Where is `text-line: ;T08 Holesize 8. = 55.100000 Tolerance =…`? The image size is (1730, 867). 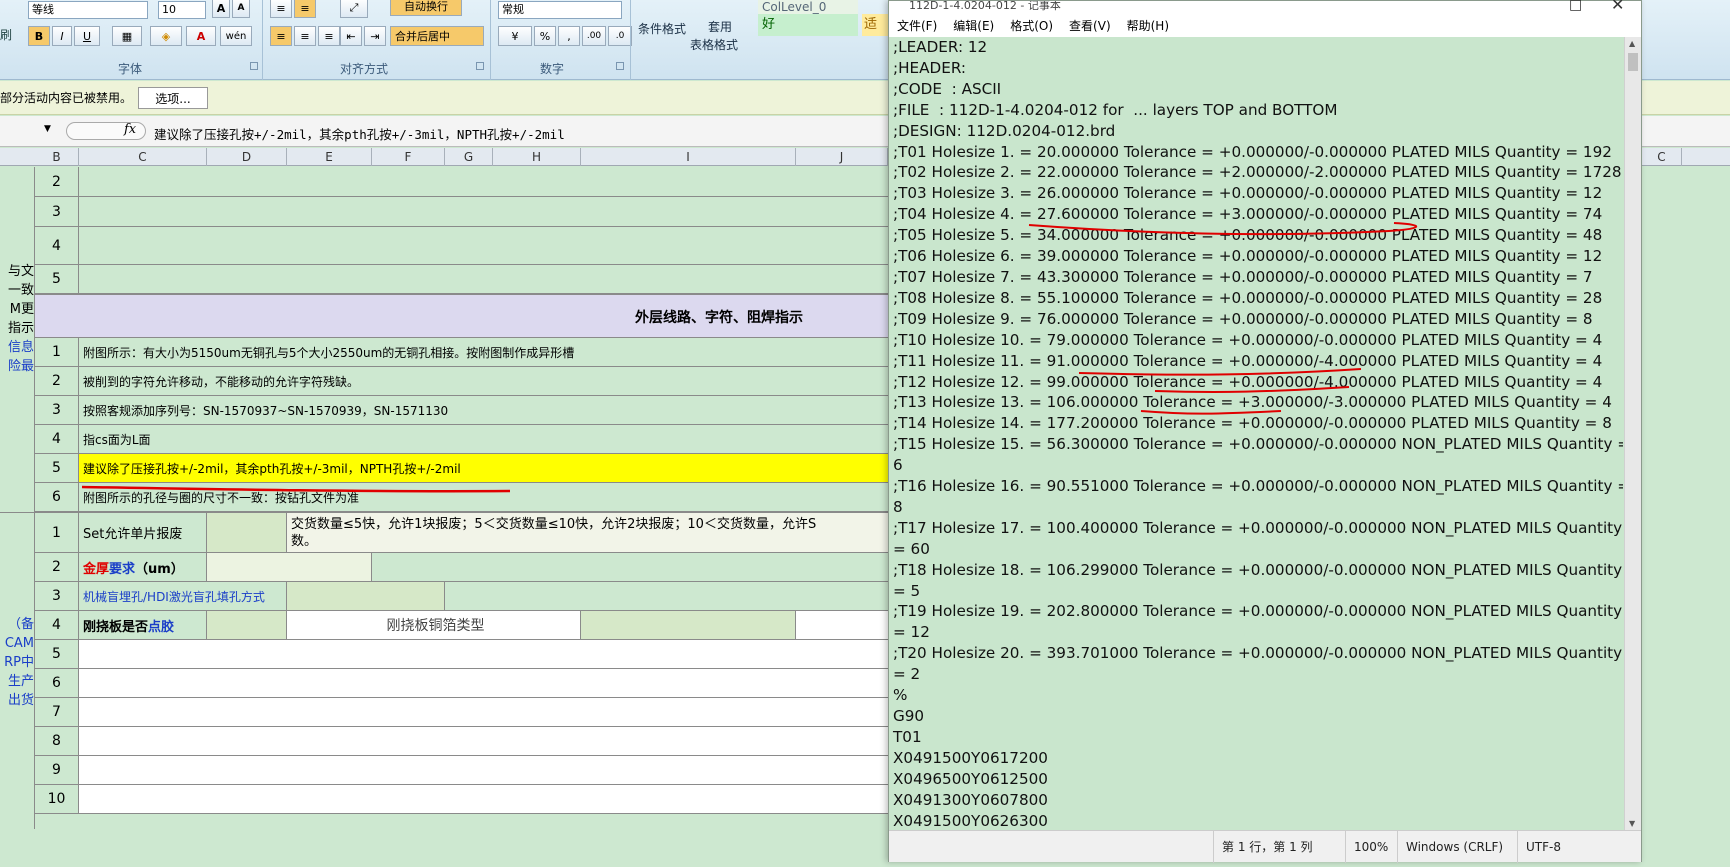 text-line: ;T08 Holesize 8. = 55.100000 Tolerance =… is located at coordinates (1258, 298).